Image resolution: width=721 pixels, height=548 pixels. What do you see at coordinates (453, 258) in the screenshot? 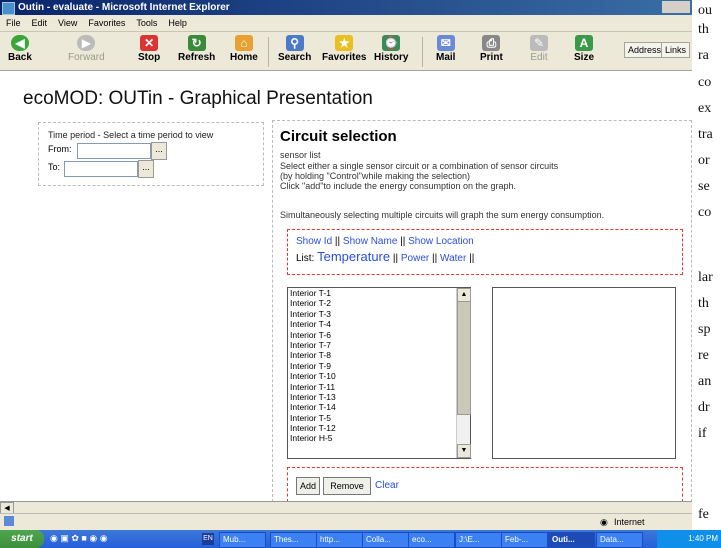
I see `list-water-link: Water` at bounding box center [453, 258].